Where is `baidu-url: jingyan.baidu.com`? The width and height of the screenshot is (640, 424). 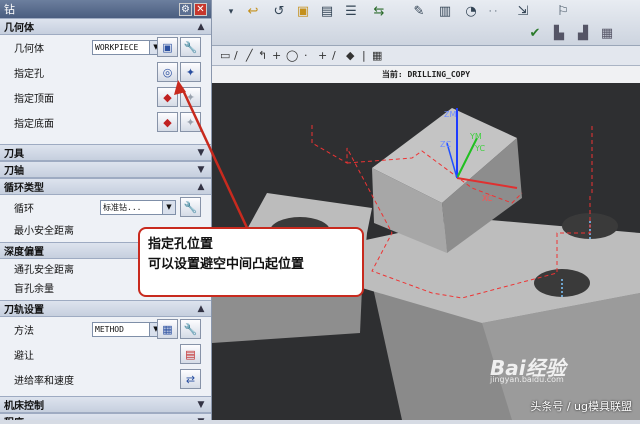
baidu-url: jingyan.baidu.com is located at coordinates (527, 379).